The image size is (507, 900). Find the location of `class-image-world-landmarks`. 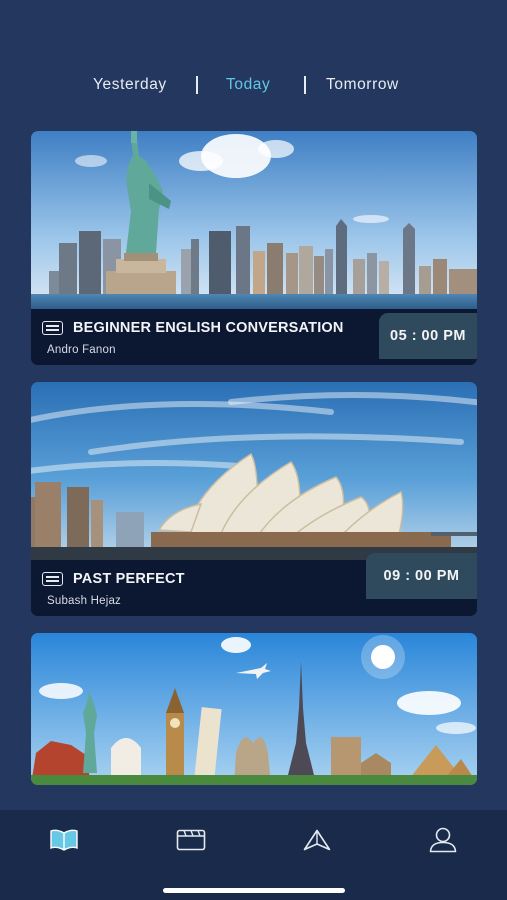

class-image-world-landmarks is located at coordinates (254, 709).